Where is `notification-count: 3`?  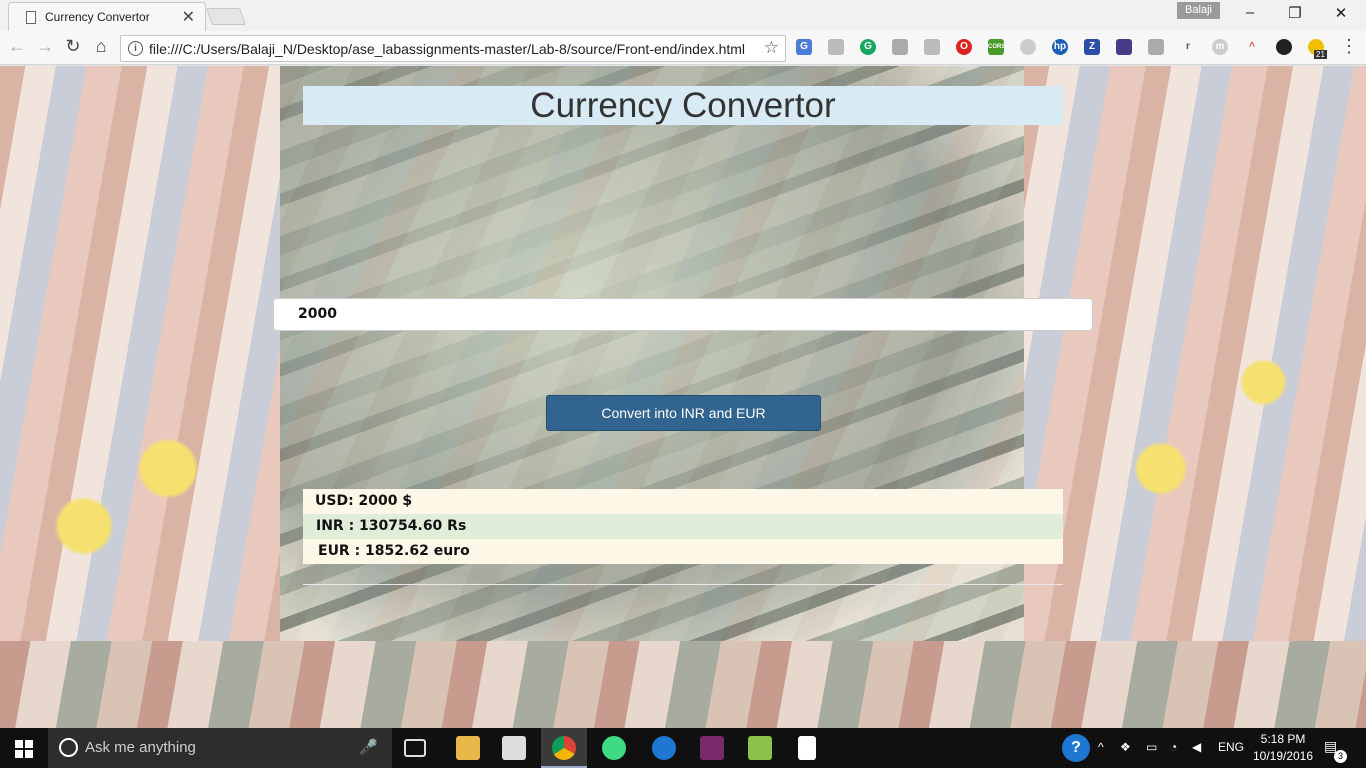 notification-count: 3 is located at coordinates (1340, 756).